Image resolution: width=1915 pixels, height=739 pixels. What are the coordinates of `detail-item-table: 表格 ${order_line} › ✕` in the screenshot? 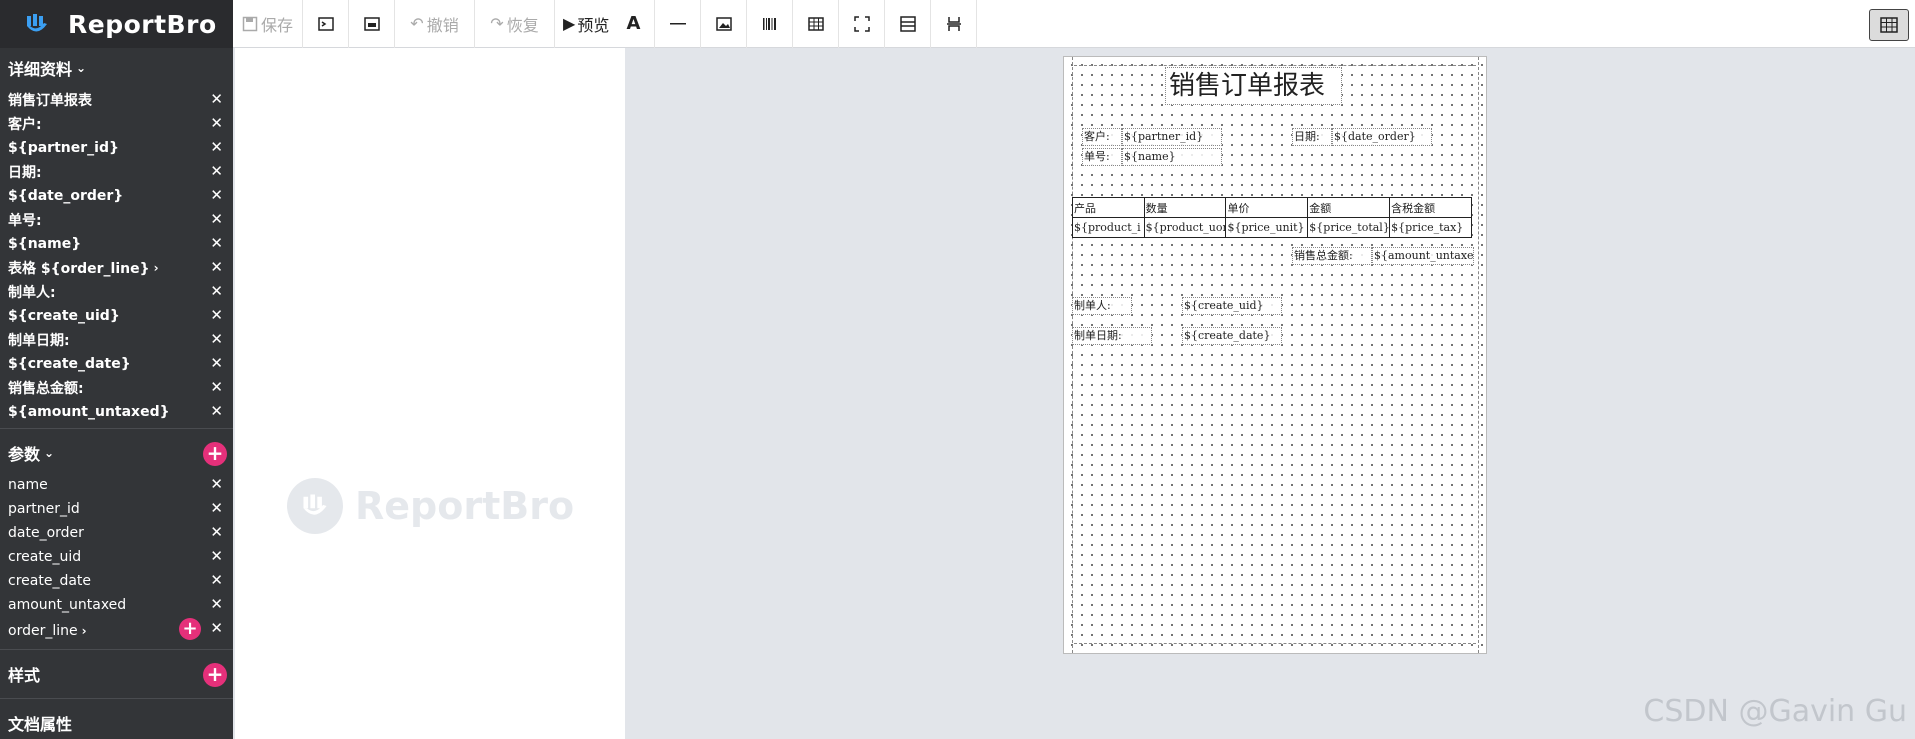 It's located at (116, 268).